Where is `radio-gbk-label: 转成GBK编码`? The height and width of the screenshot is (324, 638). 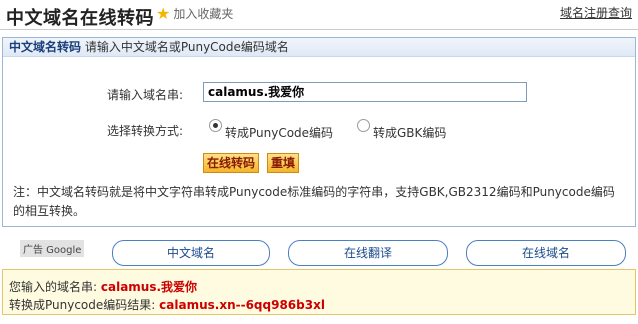
radio-gbk-label: 转成GBK编码 is located at coordinates (410, 133).